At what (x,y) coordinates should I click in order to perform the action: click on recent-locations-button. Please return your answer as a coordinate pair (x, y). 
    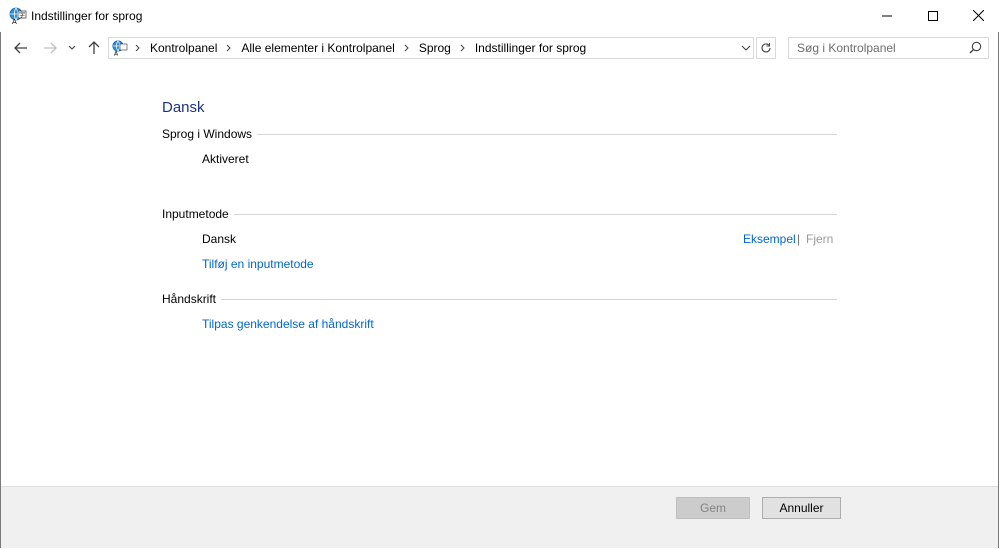
    Looking at the image, I should click on (72, 48).